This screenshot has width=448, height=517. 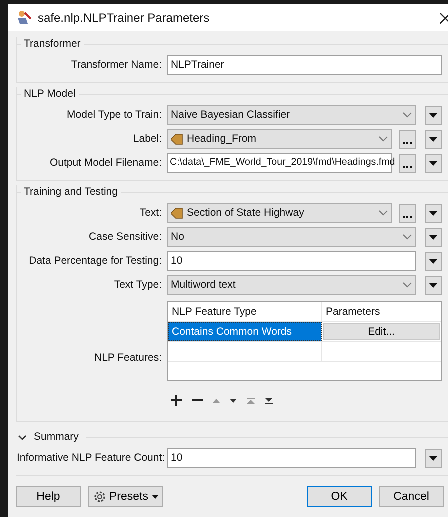 I want to click on field-label: Text:, so click(x=150, y=213).